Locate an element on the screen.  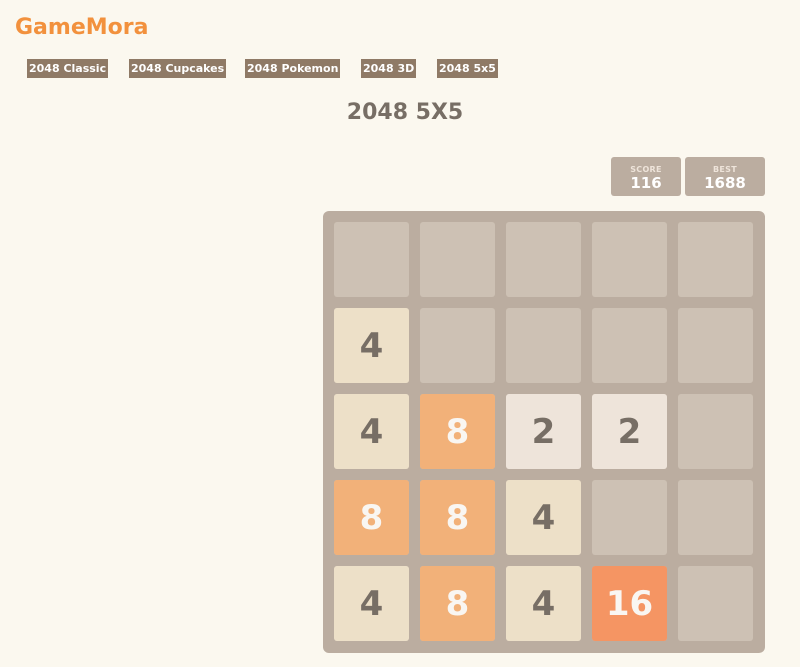
score-value: 116 is located at coordinates (646, 183).